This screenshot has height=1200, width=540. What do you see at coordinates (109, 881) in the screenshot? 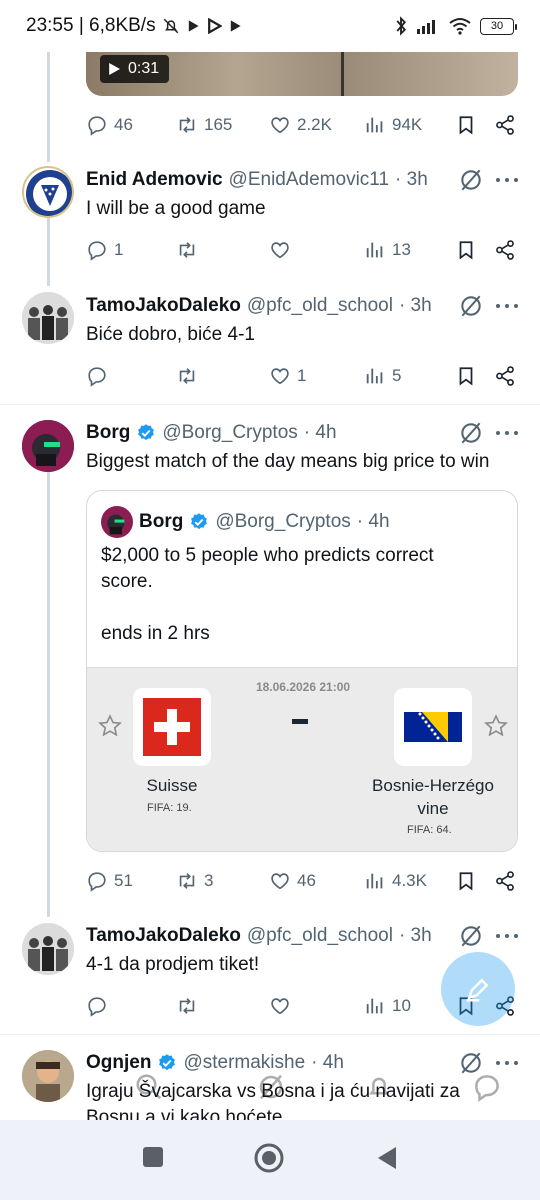
I see `reply-button: 51` at bounding box center [109, 881].